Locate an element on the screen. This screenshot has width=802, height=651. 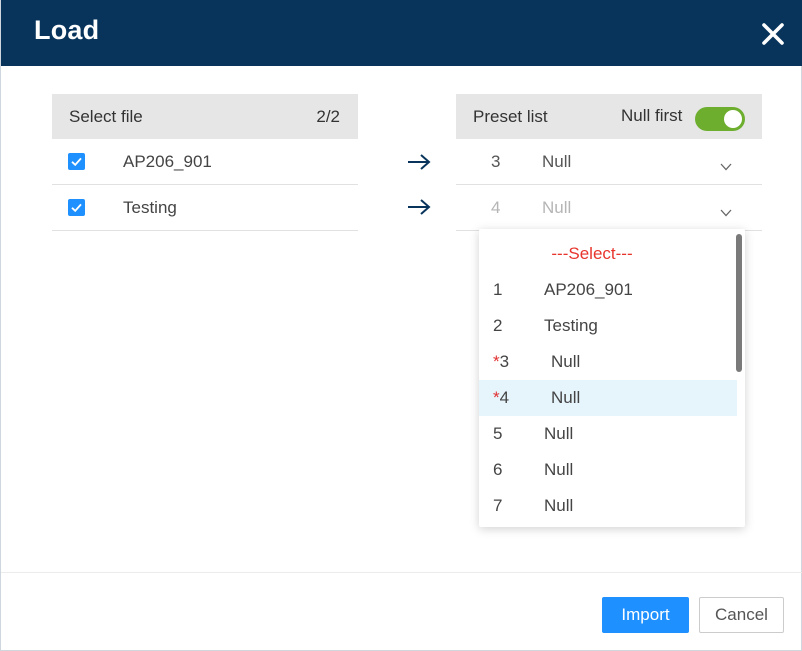
preset-list-panel: Preset list Null first 3 Null 4 Null is located at coordinates (609, 162).